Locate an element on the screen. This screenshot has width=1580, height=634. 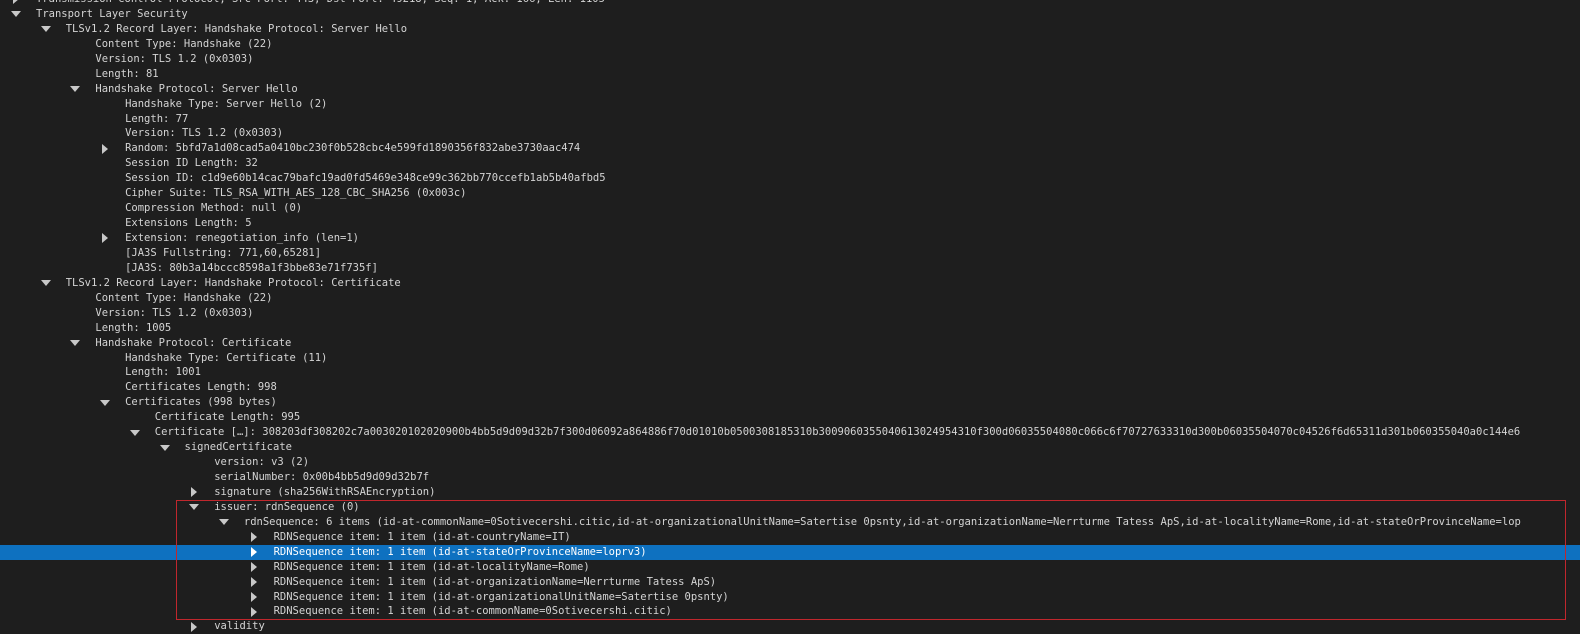
field-row: Length: 1005 is located at coordinates (790, 328).